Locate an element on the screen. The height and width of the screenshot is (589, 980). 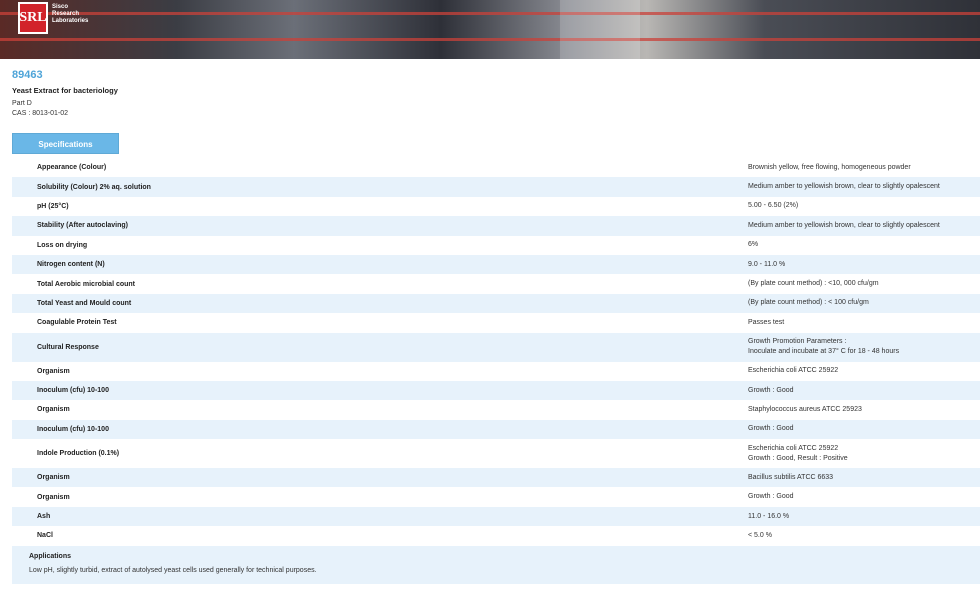
spec-property: Appearance (Colour) is located at coordinates (72, 168).